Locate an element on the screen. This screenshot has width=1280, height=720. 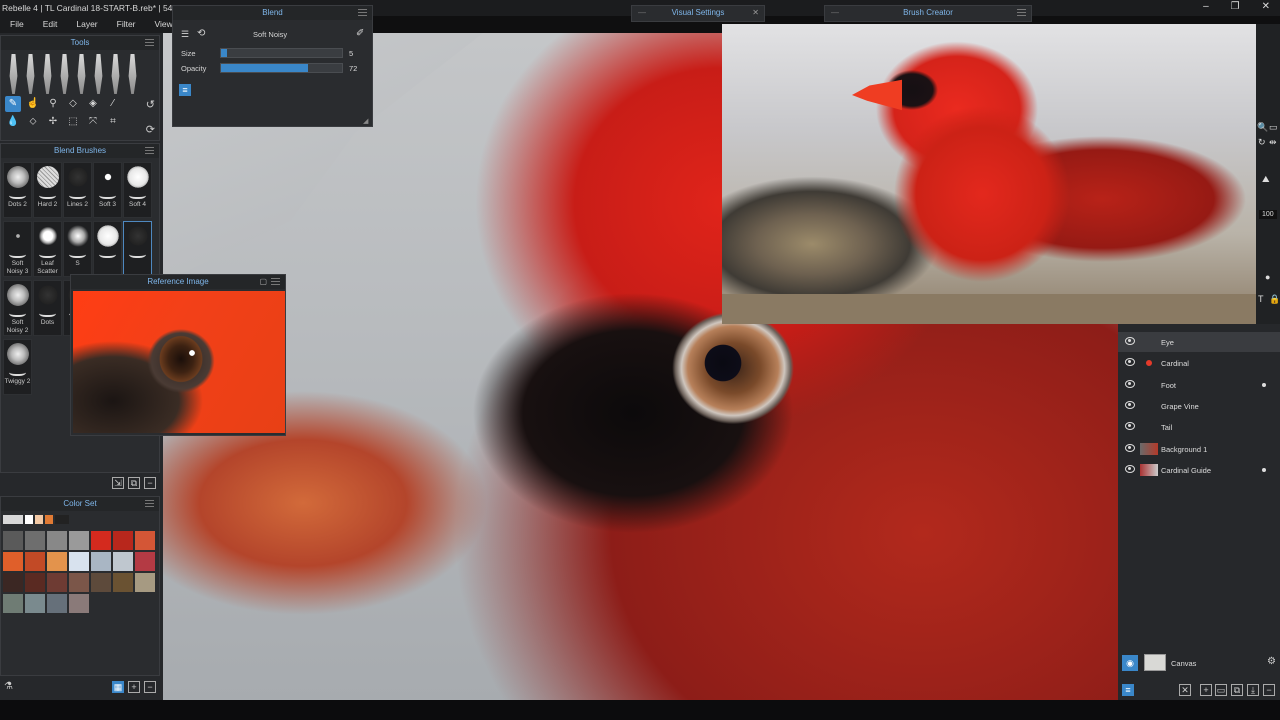
picker-tool-icon: ⁄ is located at coordinates (113, 104).